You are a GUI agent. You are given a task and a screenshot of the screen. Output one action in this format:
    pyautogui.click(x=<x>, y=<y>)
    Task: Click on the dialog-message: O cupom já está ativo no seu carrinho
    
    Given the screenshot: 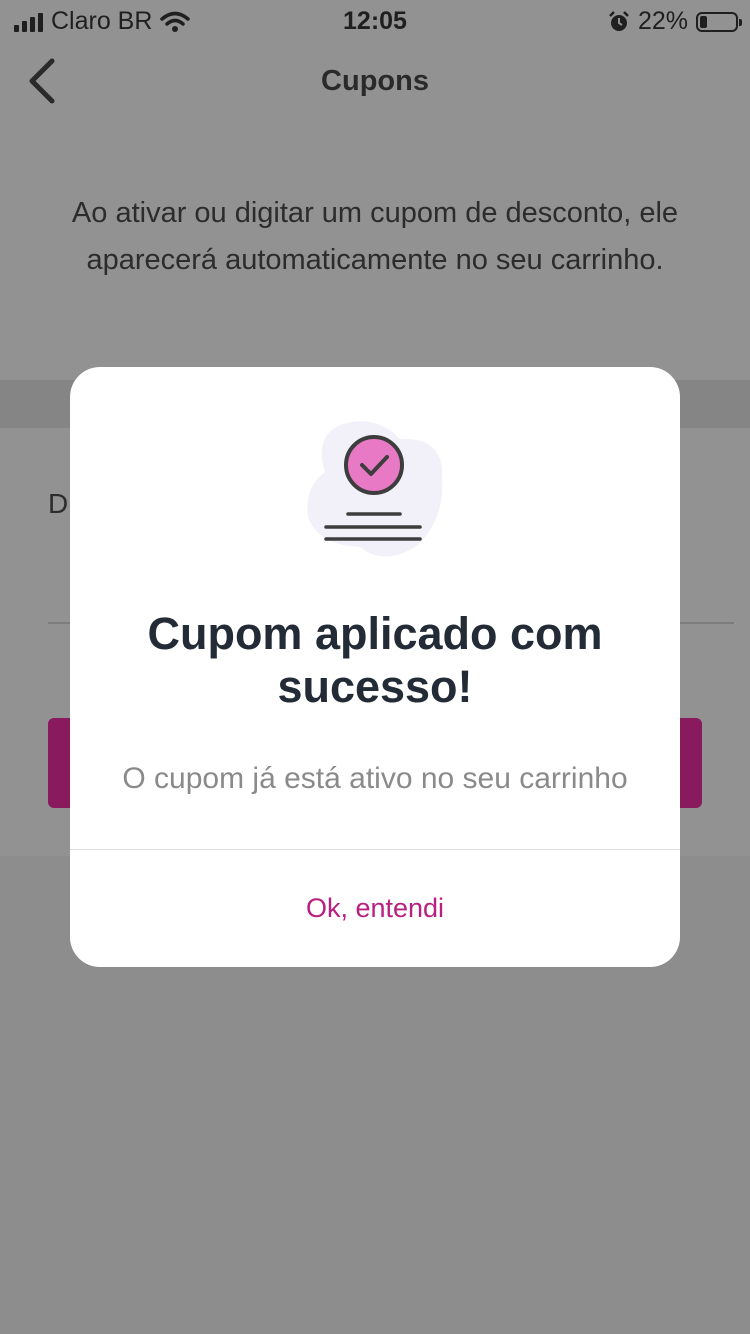 What is the action you would take?
    pyautogui.click(x=375, y=778)
    